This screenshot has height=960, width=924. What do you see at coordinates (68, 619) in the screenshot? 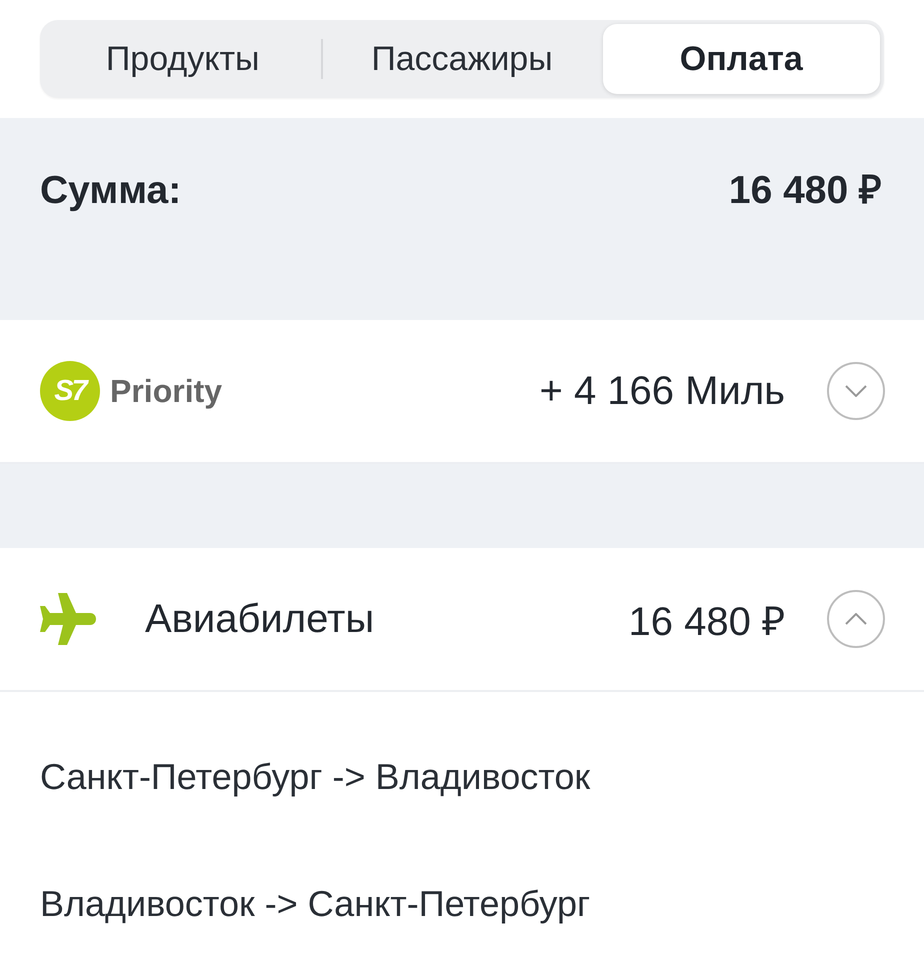
I see `airplane-icon` at bounding box center [68, 619].